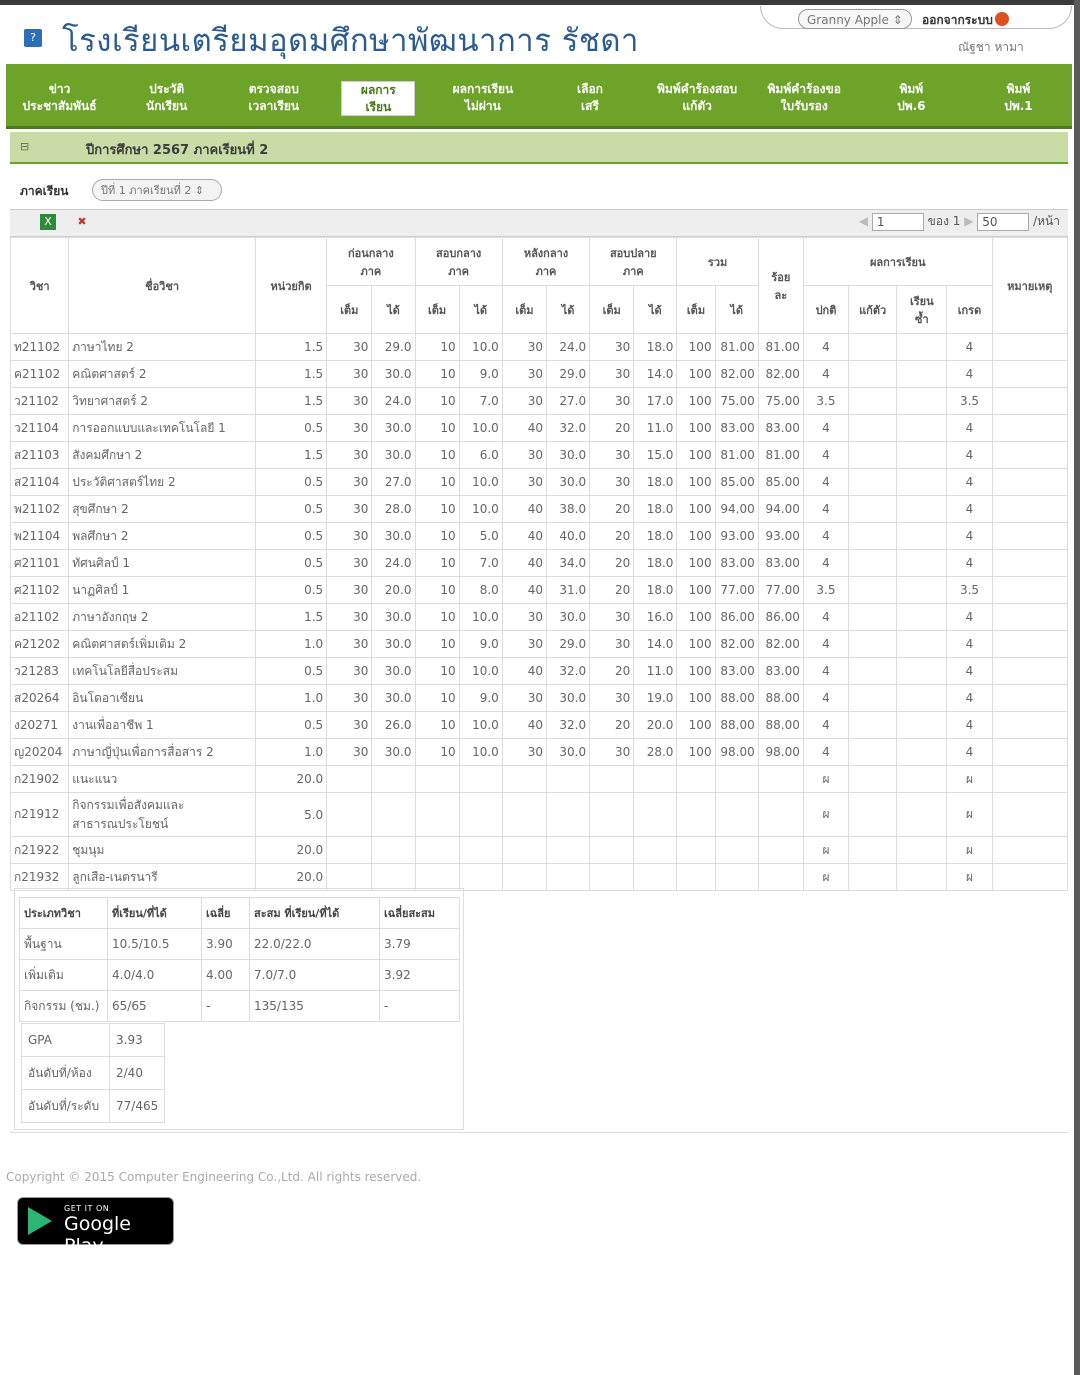  What do you see at coordinates (273, 89) in the screenshot?
I see `nav-item-label: ตรวจสอบ` at bounding box center [273, 89].